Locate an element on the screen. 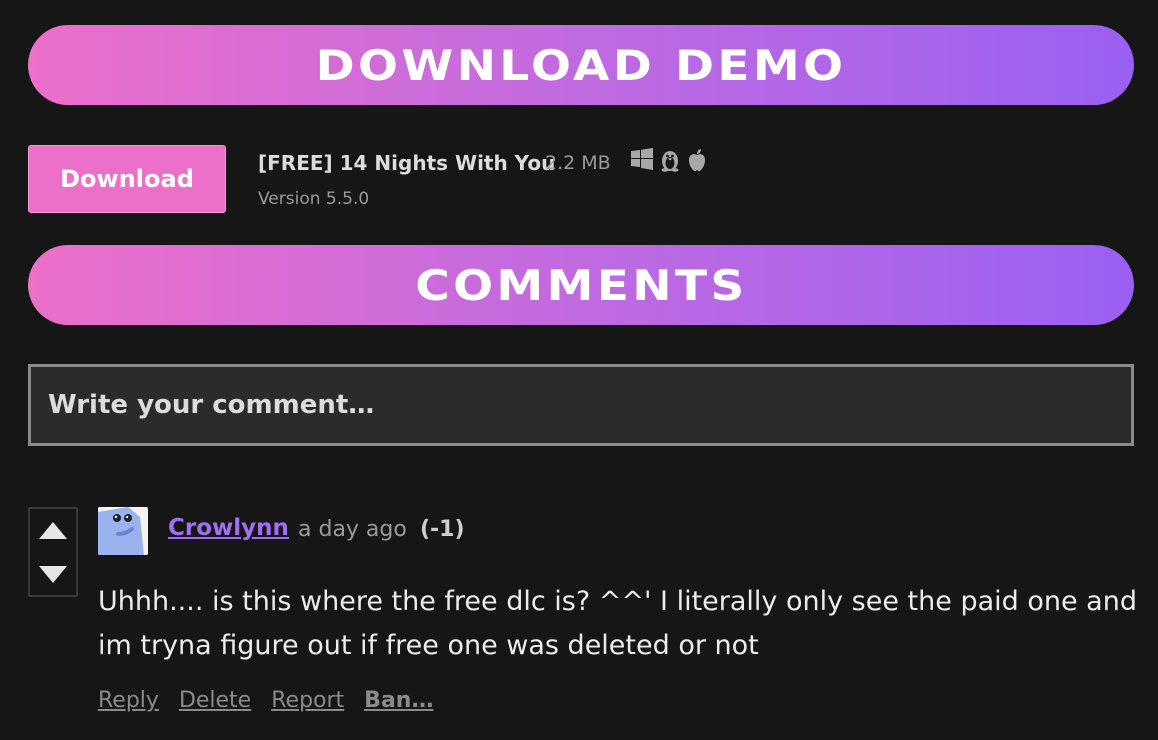 Image resolution: width=1158 pixels, height=740 pixels. vote-widget is located at coordinates (53, 552).